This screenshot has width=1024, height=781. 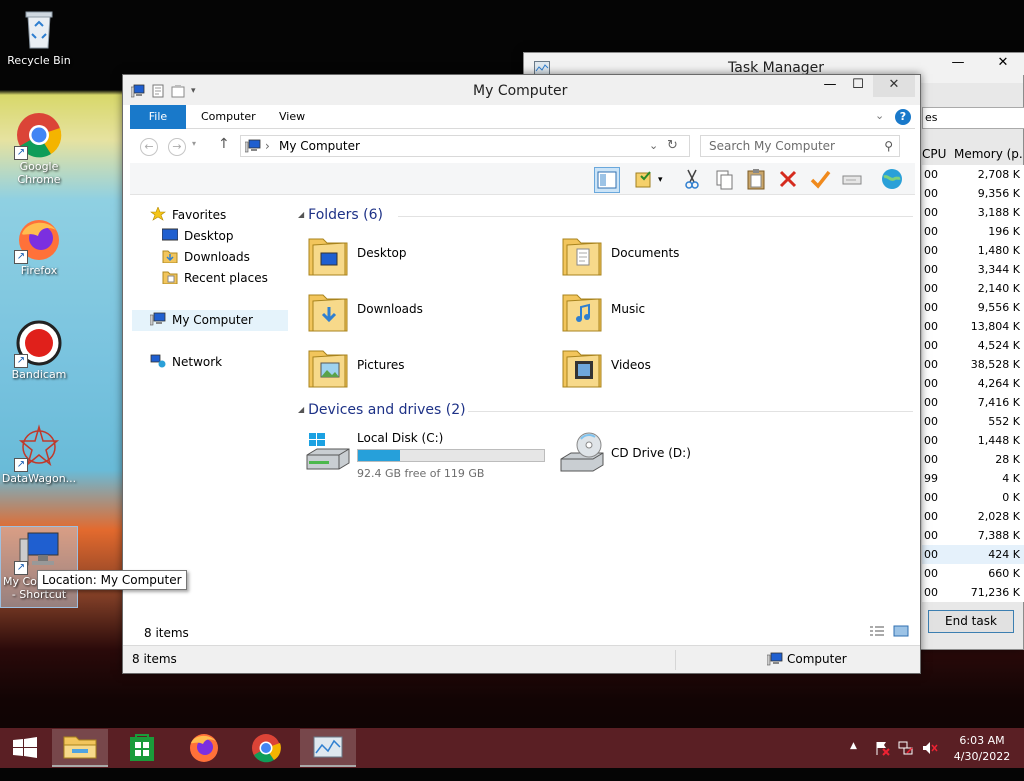 I want to click on process-row: 00 2,140 K, so click(x=973, y=288).